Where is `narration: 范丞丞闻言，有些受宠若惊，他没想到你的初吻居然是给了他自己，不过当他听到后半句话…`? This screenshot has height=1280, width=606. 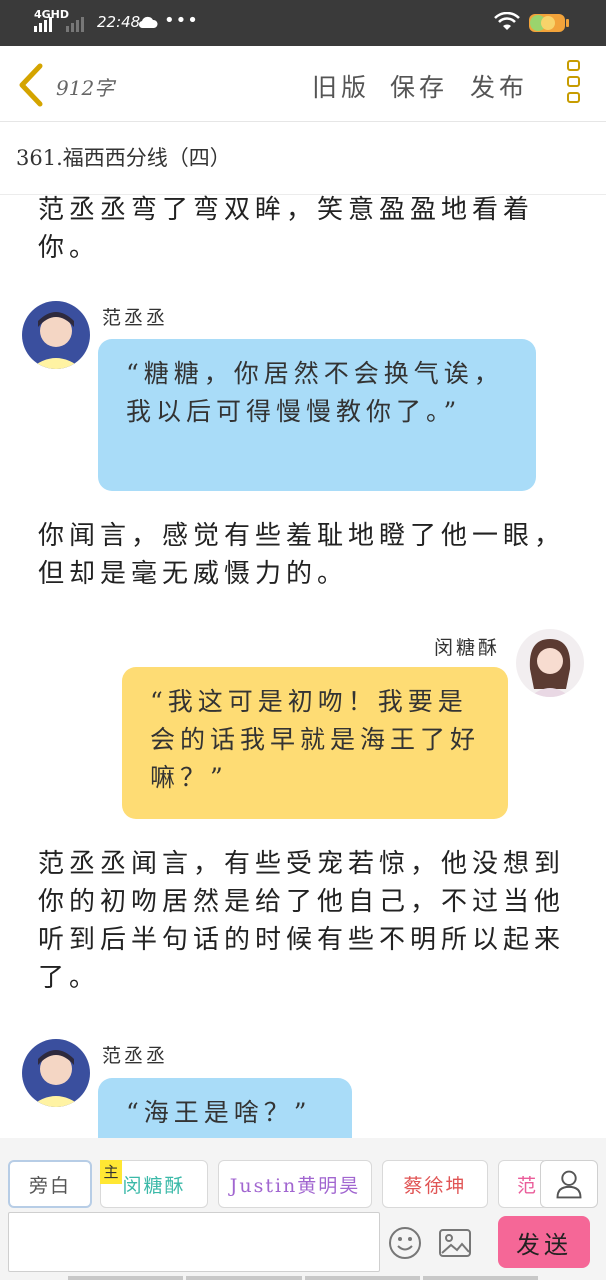
narration: 范丞丞闻言，有些受宠若惊，他没想到你的初吻居然是给了他自己，不过当他听到后半句话… is located at coordinates (308, 921).